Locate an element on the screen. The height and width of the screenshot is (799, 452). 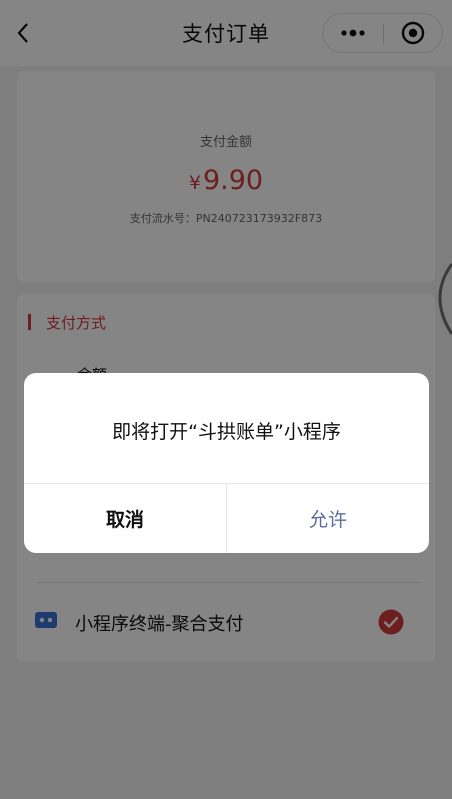
edge-bracket-shape is located at coordinates (445, 299).